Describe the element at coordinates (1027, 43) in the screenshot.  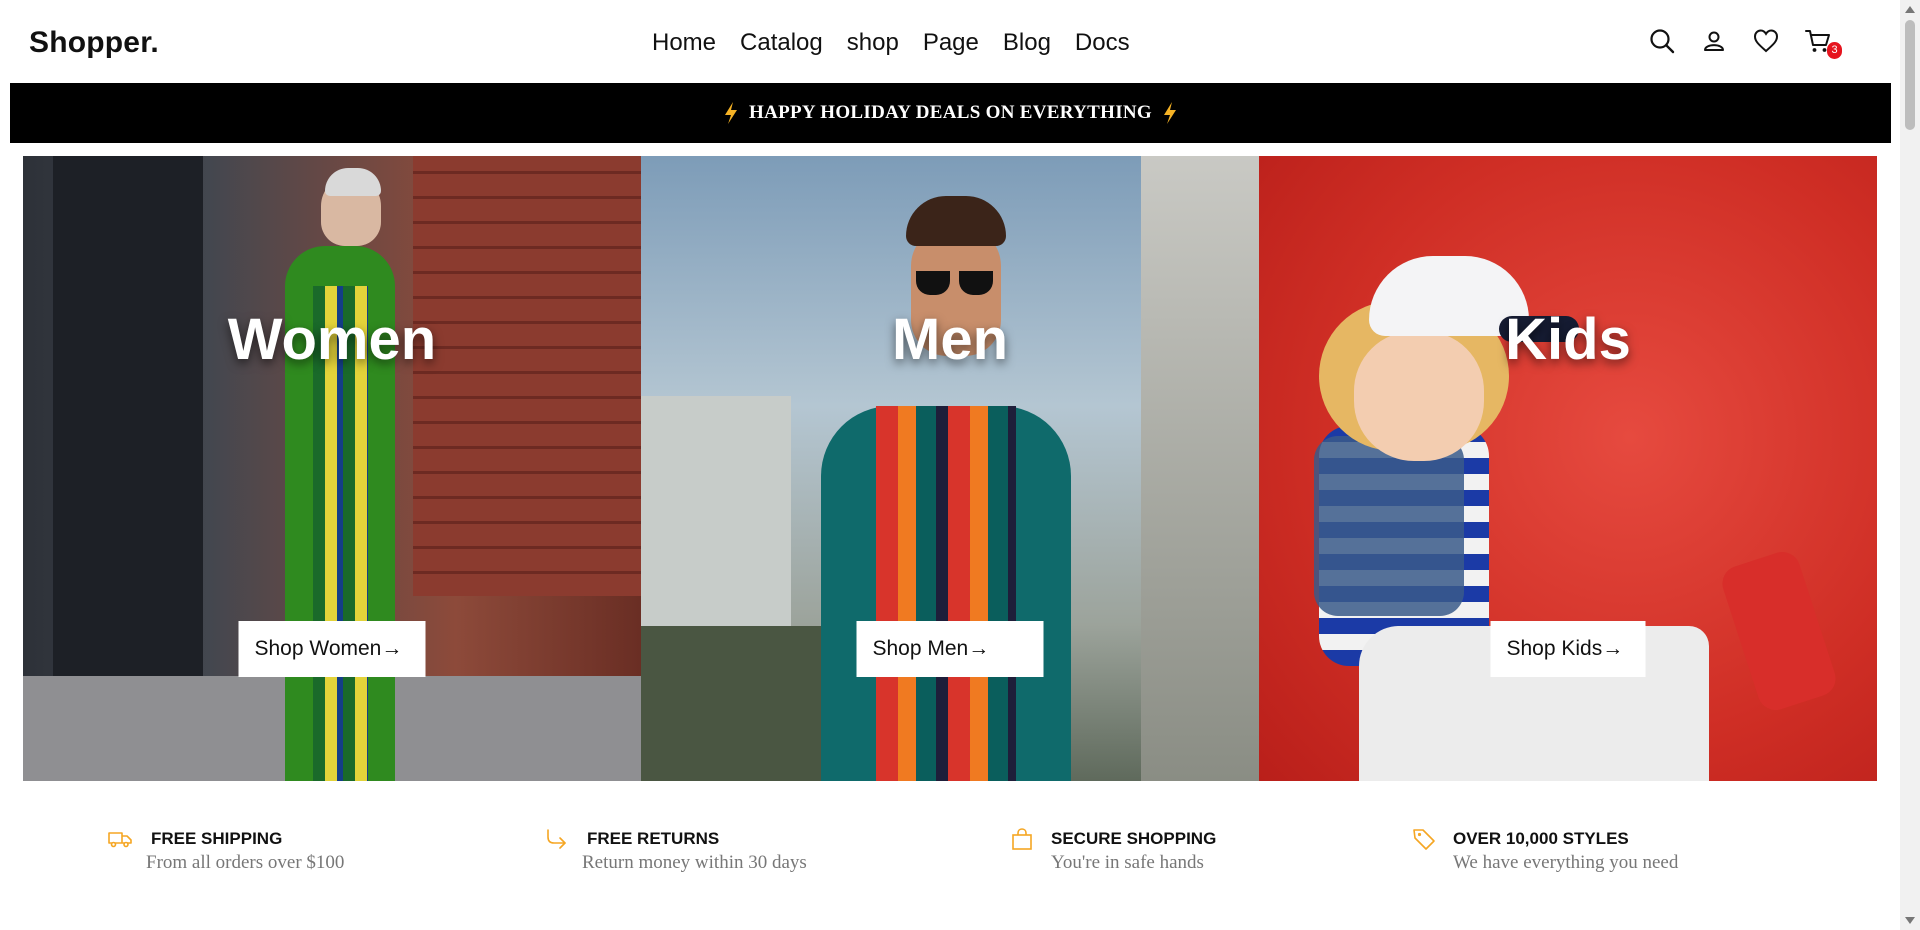
I see `nav-blog: Blog` at that location.